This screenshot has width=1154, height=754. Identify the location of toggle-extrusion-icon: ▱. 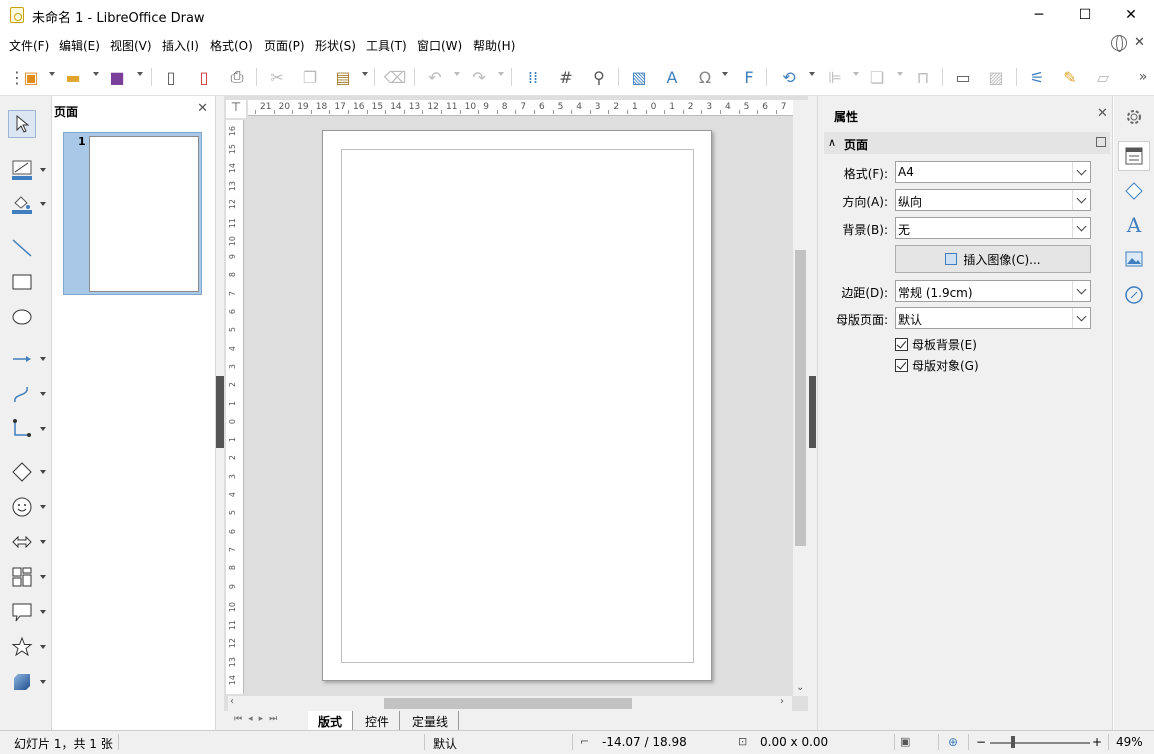
(1103, 77).